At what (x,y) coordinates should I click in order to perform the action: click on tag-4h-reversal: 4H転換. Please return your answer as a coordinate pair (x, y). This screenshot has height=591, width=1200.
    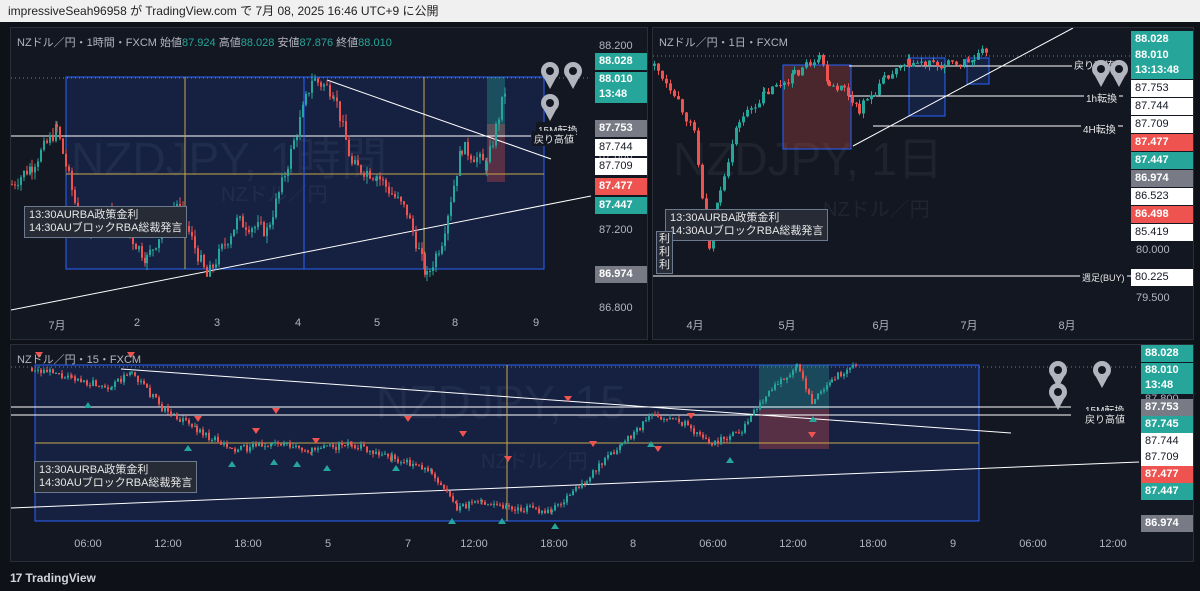
    Looking at the image, I should click on (1099, 128).